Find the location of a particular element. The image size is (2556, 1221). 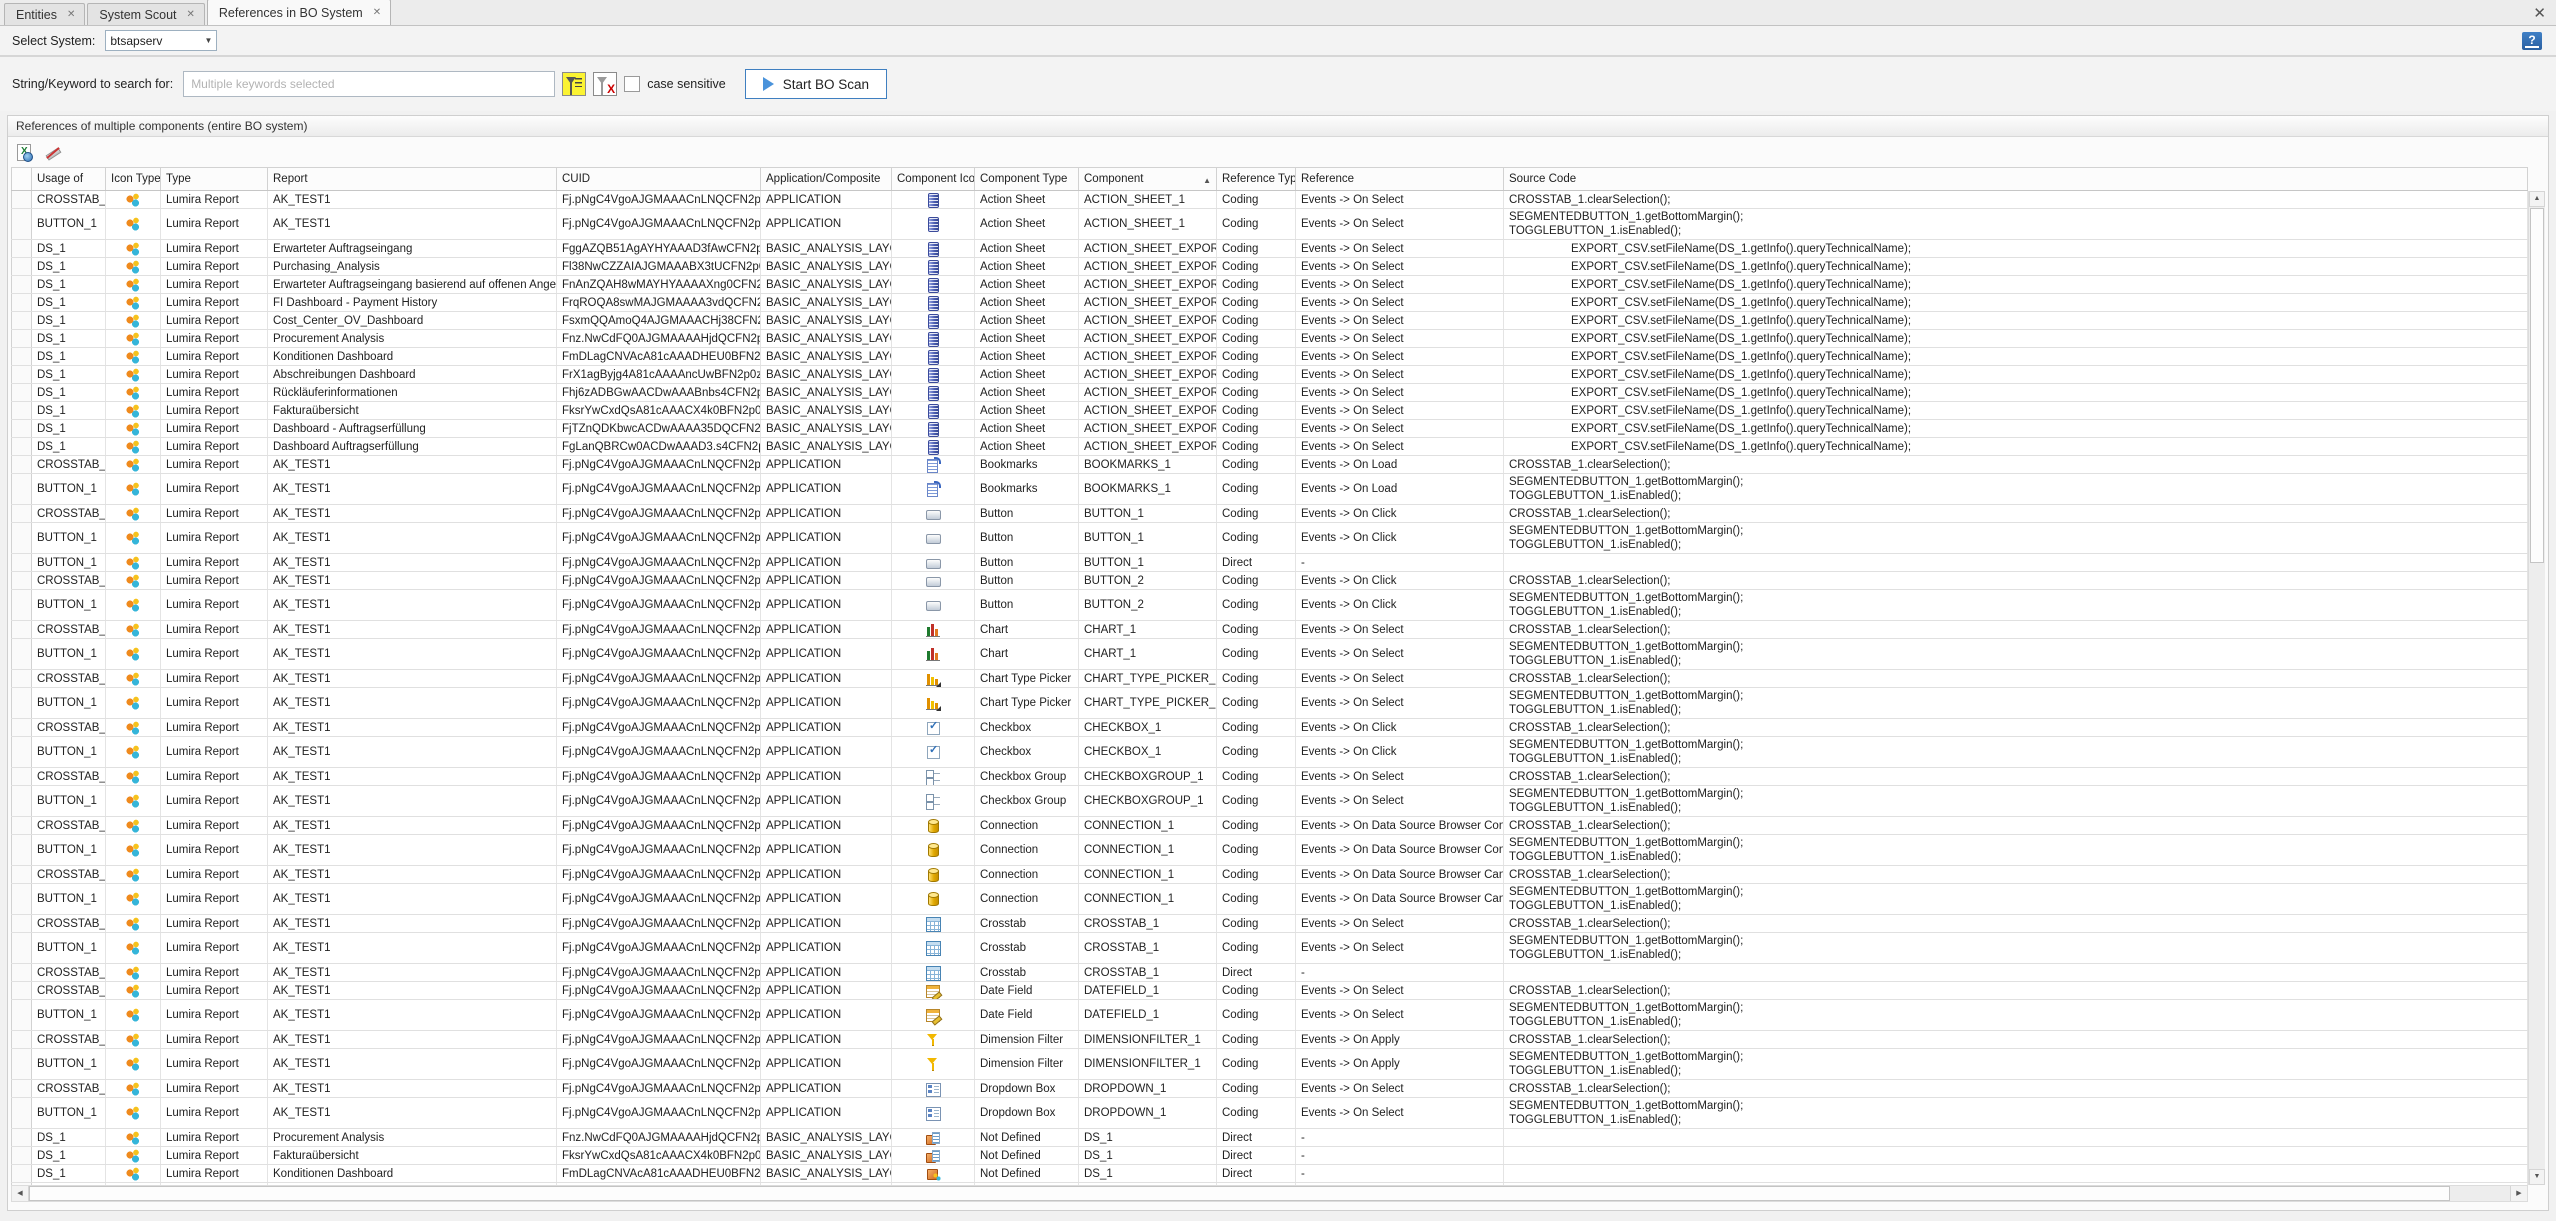

filter-clear-button: X is located at coordinates (605, 84).